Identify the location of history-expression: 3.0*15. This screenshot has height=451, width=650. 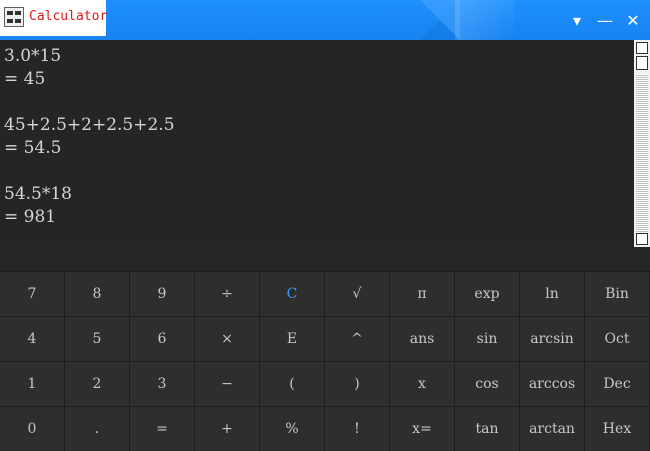
(33, 56).